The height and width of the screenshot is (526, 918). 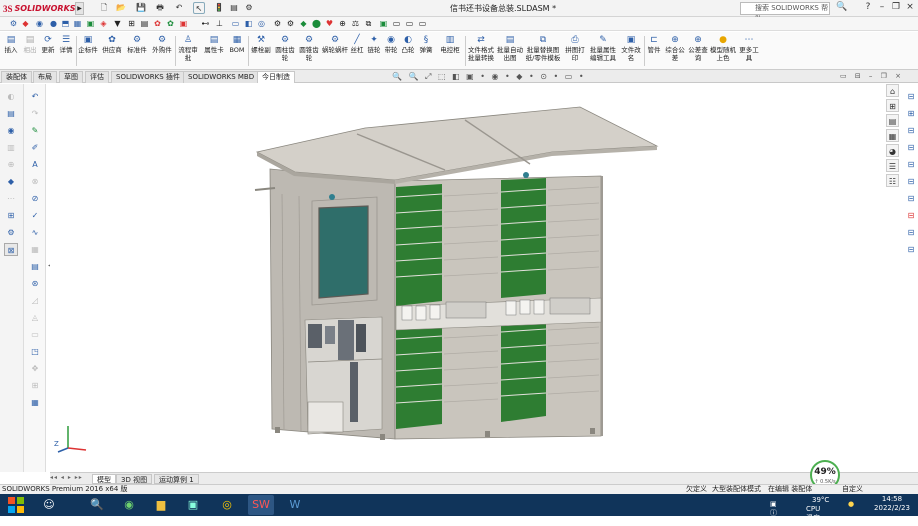 What do you see at coordinates (575, 48) in the screenshot?
I see `print-button: ⎙ 拼图打印` at bounding box center [575, 48].